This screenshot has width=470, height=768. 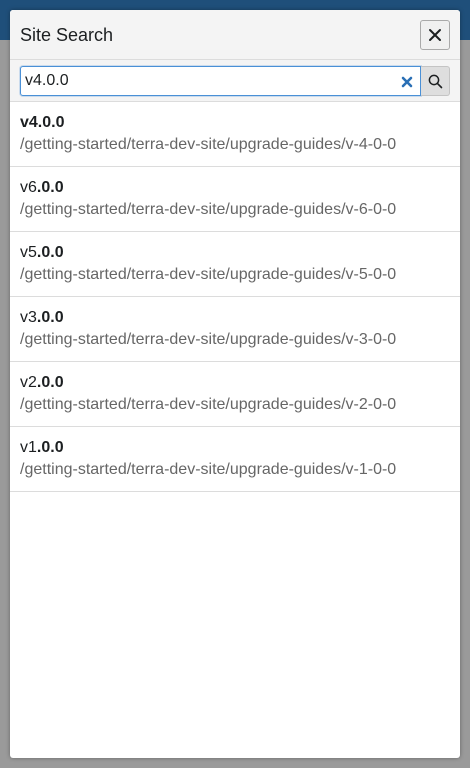 I want to click on clear-search-button, so click(x=407, y=82).